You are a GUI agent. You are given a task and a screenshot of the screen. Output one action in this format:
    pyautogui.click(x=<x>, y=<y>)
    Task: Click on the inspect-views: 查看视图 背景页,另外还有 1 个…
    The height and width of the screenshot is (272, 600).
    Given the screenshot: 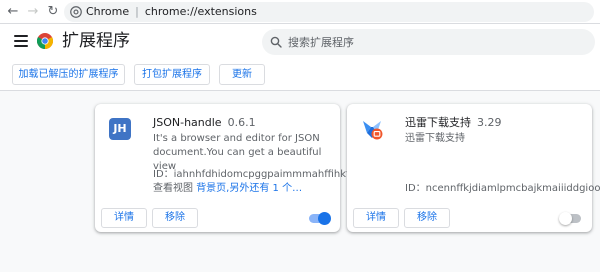 What is the action you would take?
    pyautogui.click(x=227, y=189)
    